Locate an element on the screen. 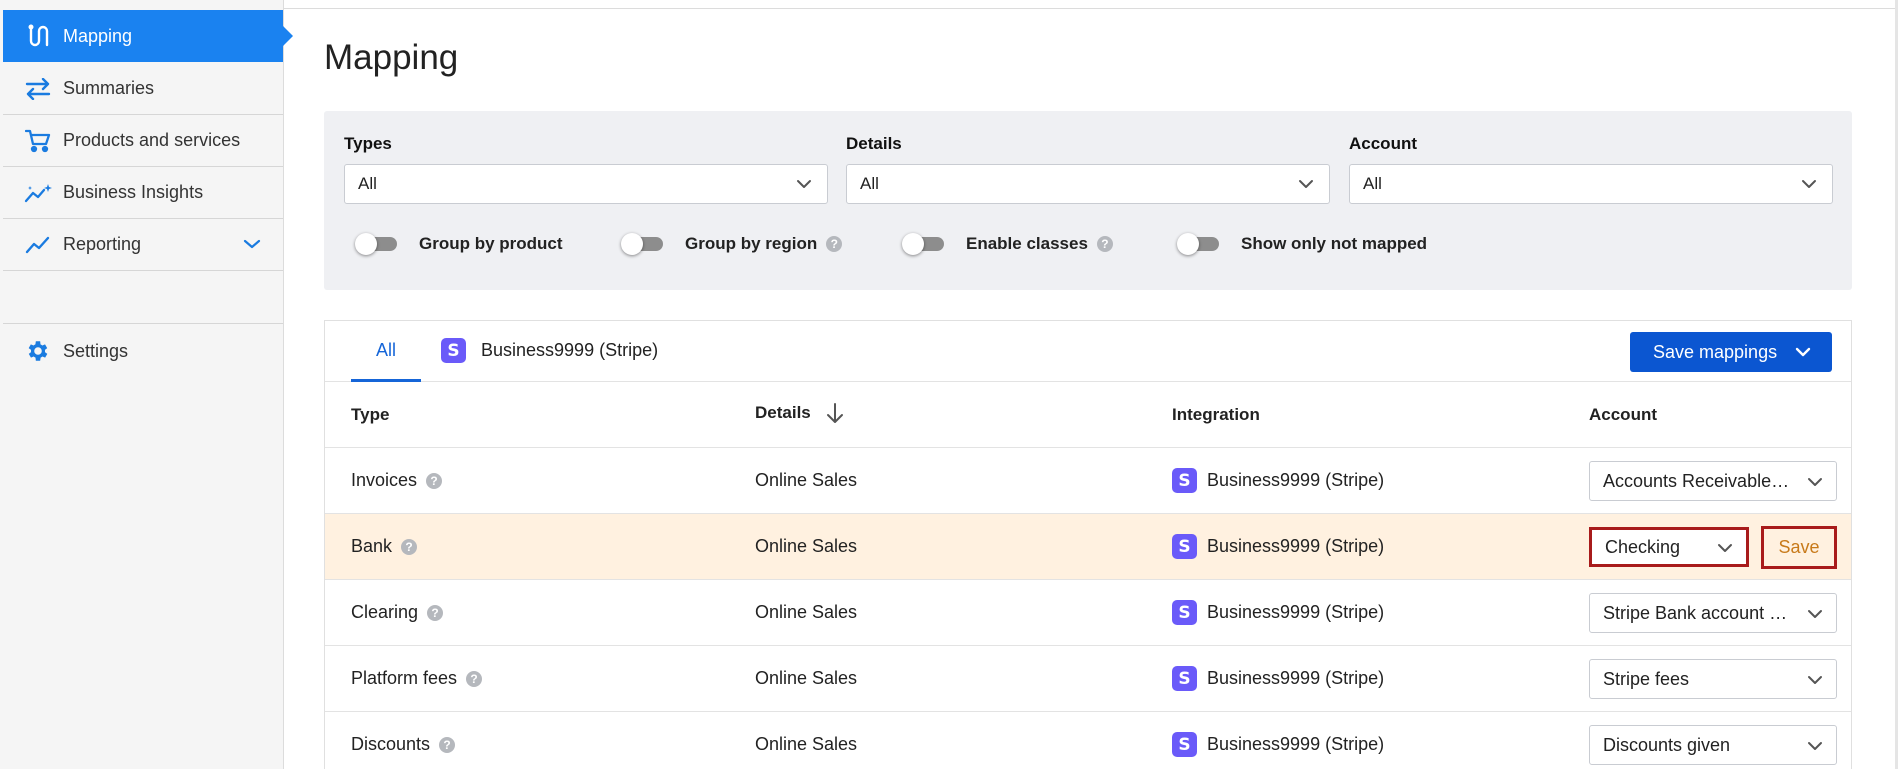  sidebar-item-label: Products and services is located at coordinates (152, 140).